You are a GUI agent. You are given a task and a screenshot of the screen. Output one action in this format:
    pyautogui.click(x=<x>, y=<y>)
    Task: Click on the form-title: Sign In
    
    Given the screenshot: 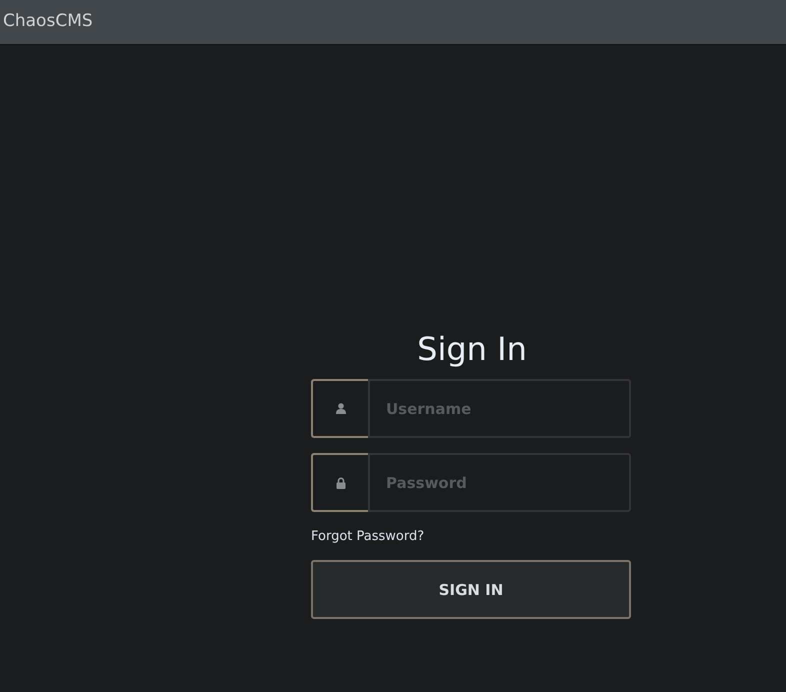 What is the action you would take?
    pyautogui.click(x=471, y=349)
    